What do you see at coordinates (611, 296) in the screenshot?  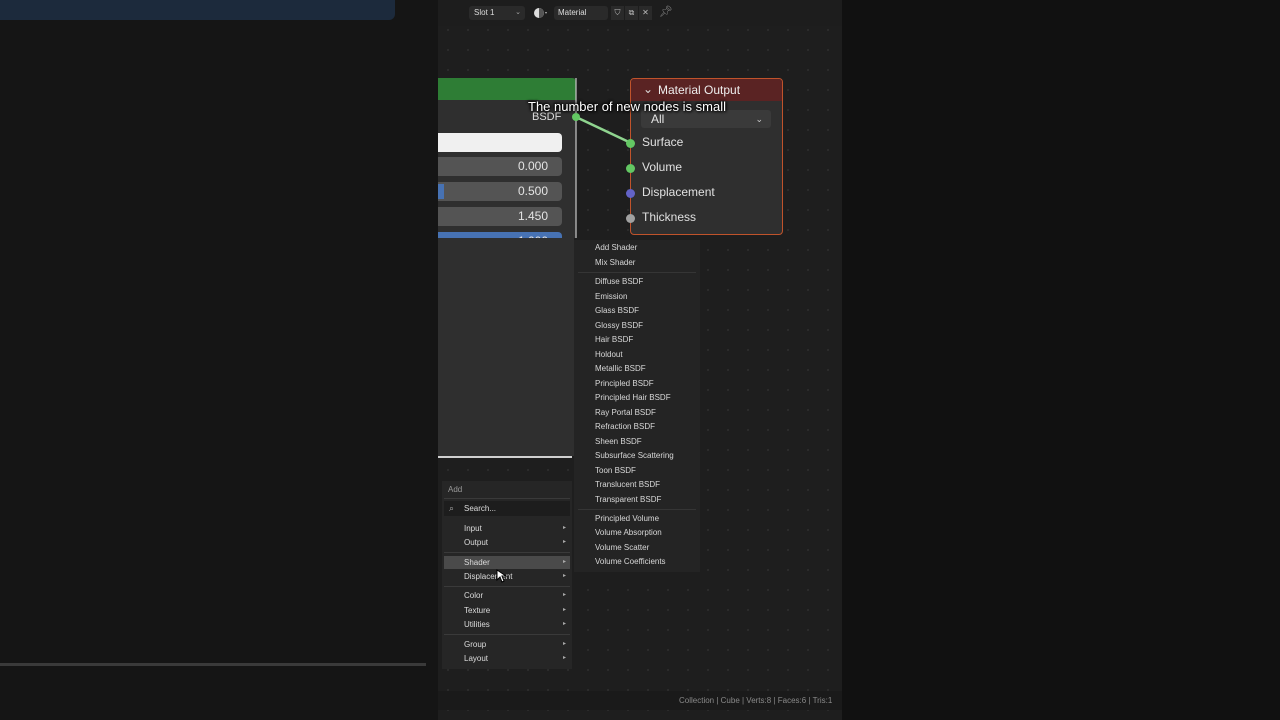 I see `menu-emission: Emission` at bounding box center [611, 296].